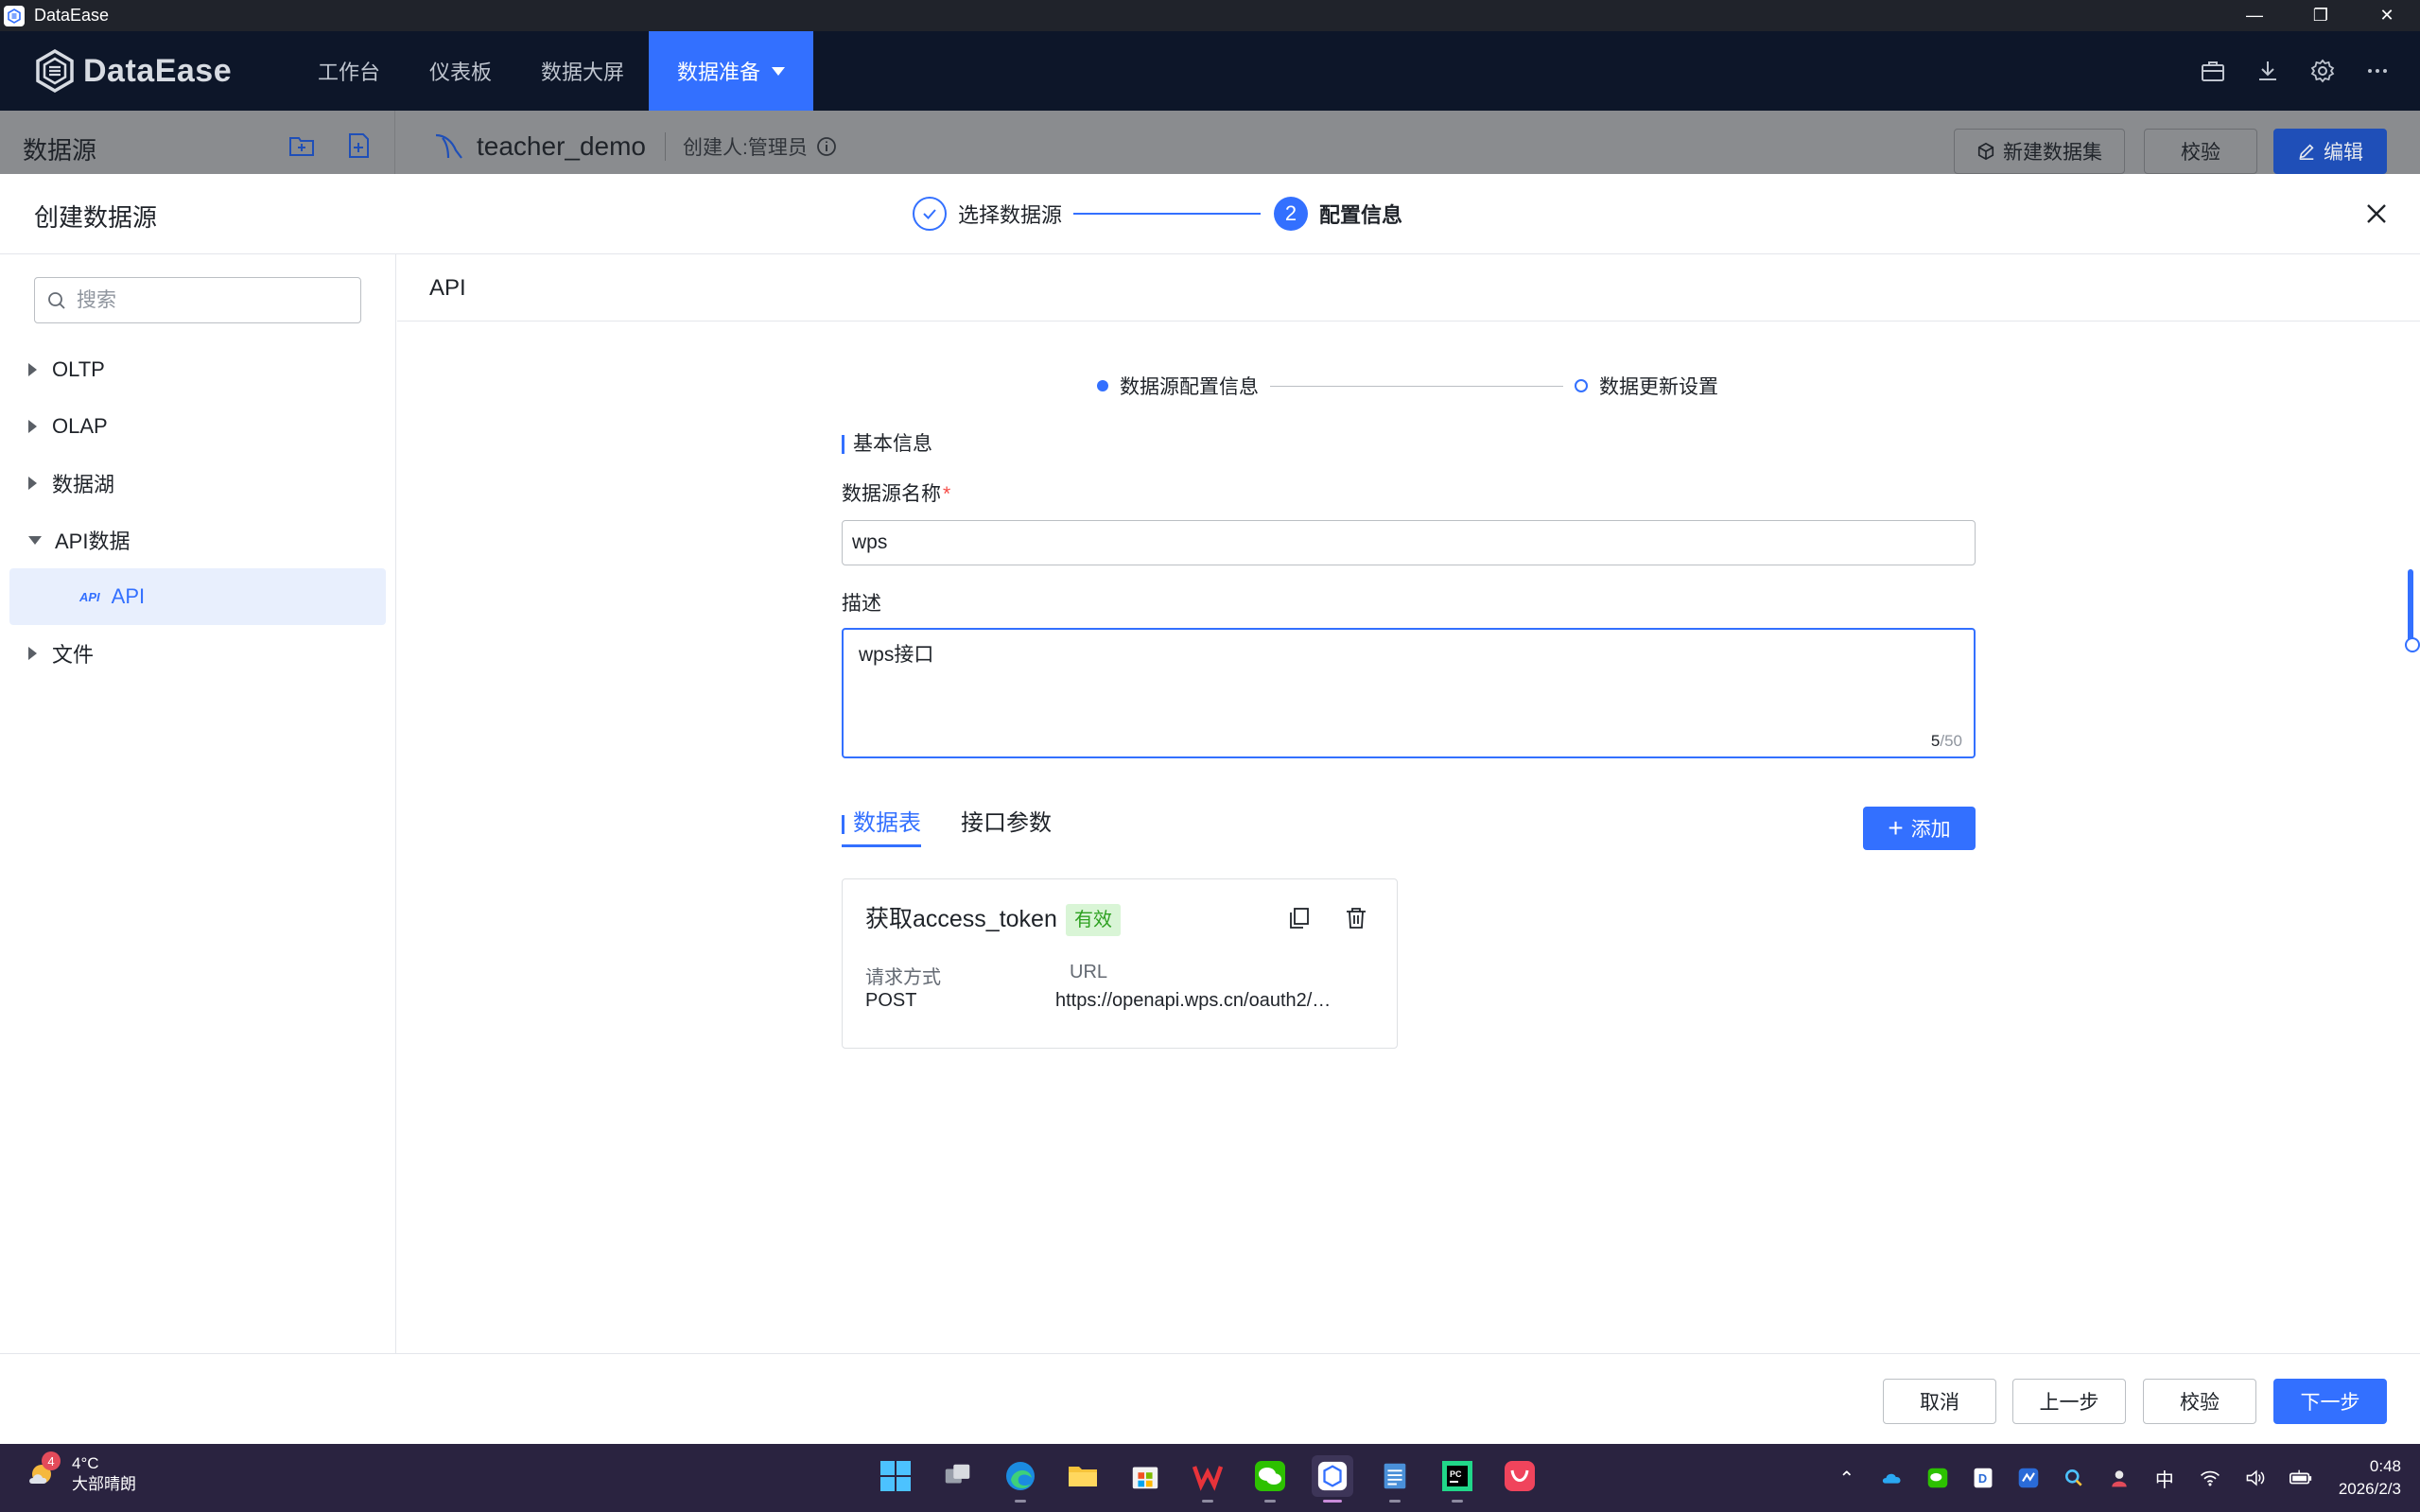 The image size is (2420, 1512). What do you see at coordinates (930, 214) in the screenshot?
I see `step-done-check-icon` at bounding box center [930, 214].